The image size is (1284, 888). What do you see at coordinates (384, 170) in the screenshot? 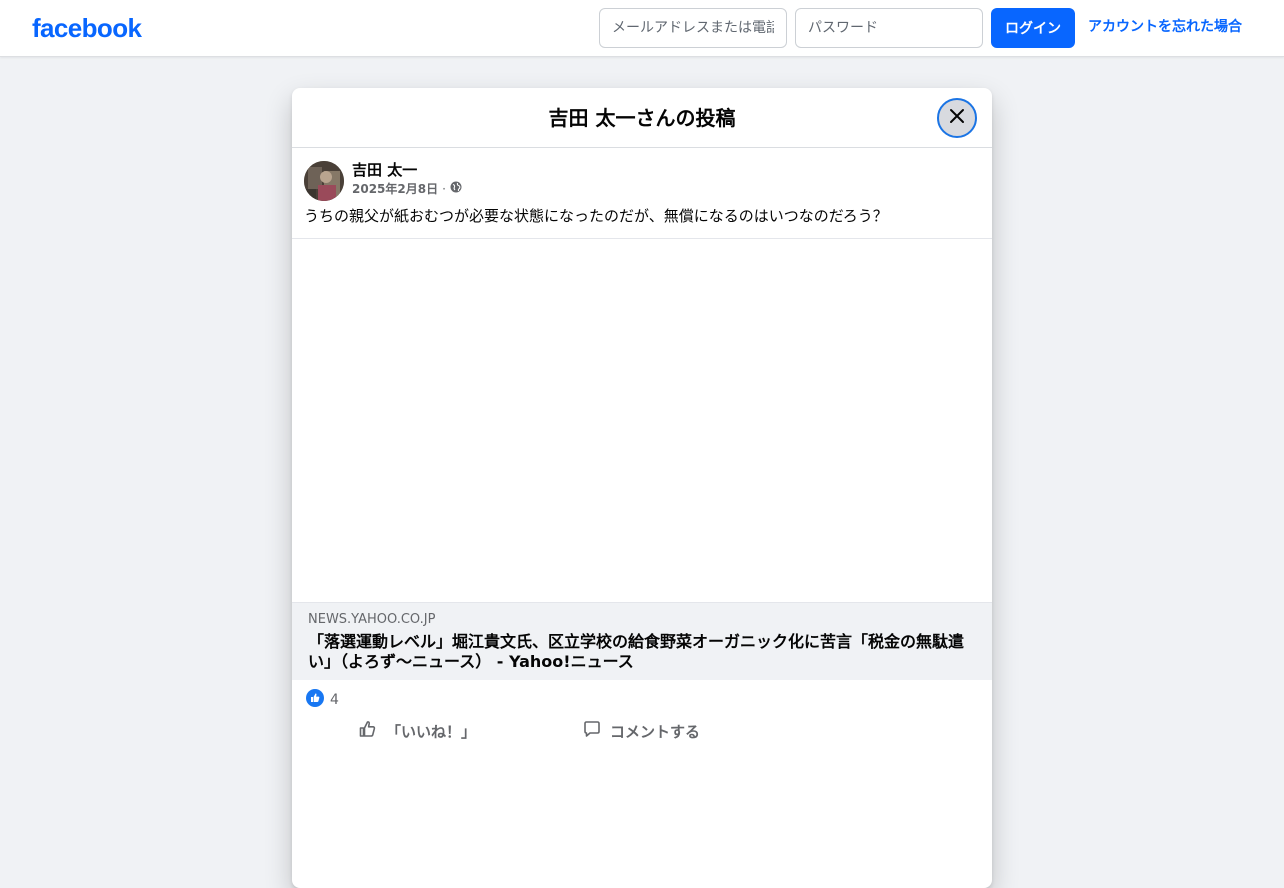
I see `author-name: 吉田 太一` at bounding box center [384, 170].